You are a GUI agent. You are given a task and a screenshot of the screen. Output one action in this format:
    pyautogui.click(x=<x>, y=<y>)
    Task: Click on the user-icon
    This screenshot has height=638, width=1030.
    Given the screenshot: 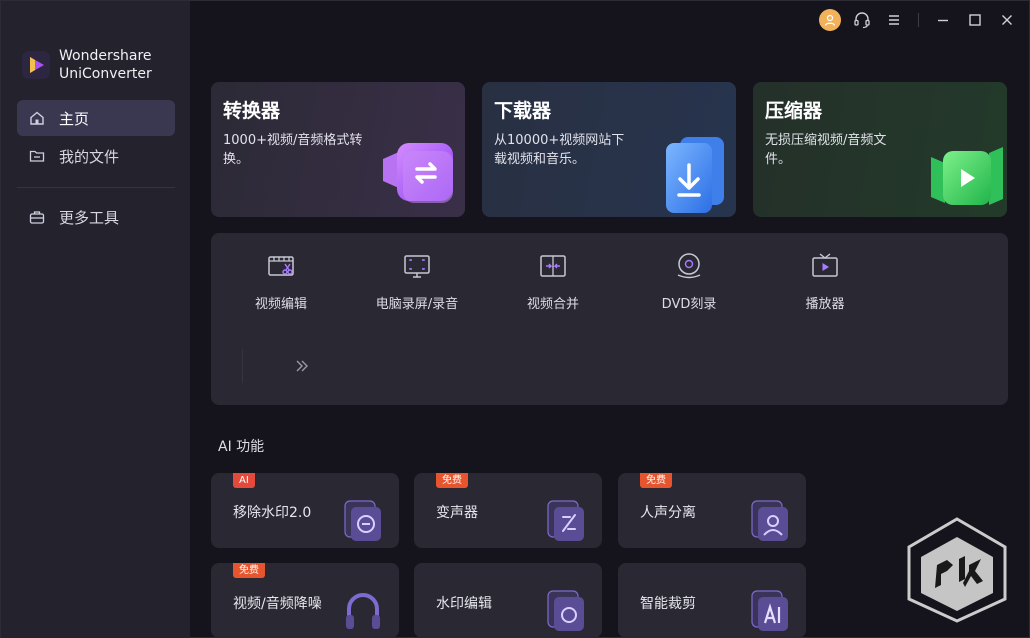 What is the action you would take?
    pyautogui.click(x=830, y=20)
    